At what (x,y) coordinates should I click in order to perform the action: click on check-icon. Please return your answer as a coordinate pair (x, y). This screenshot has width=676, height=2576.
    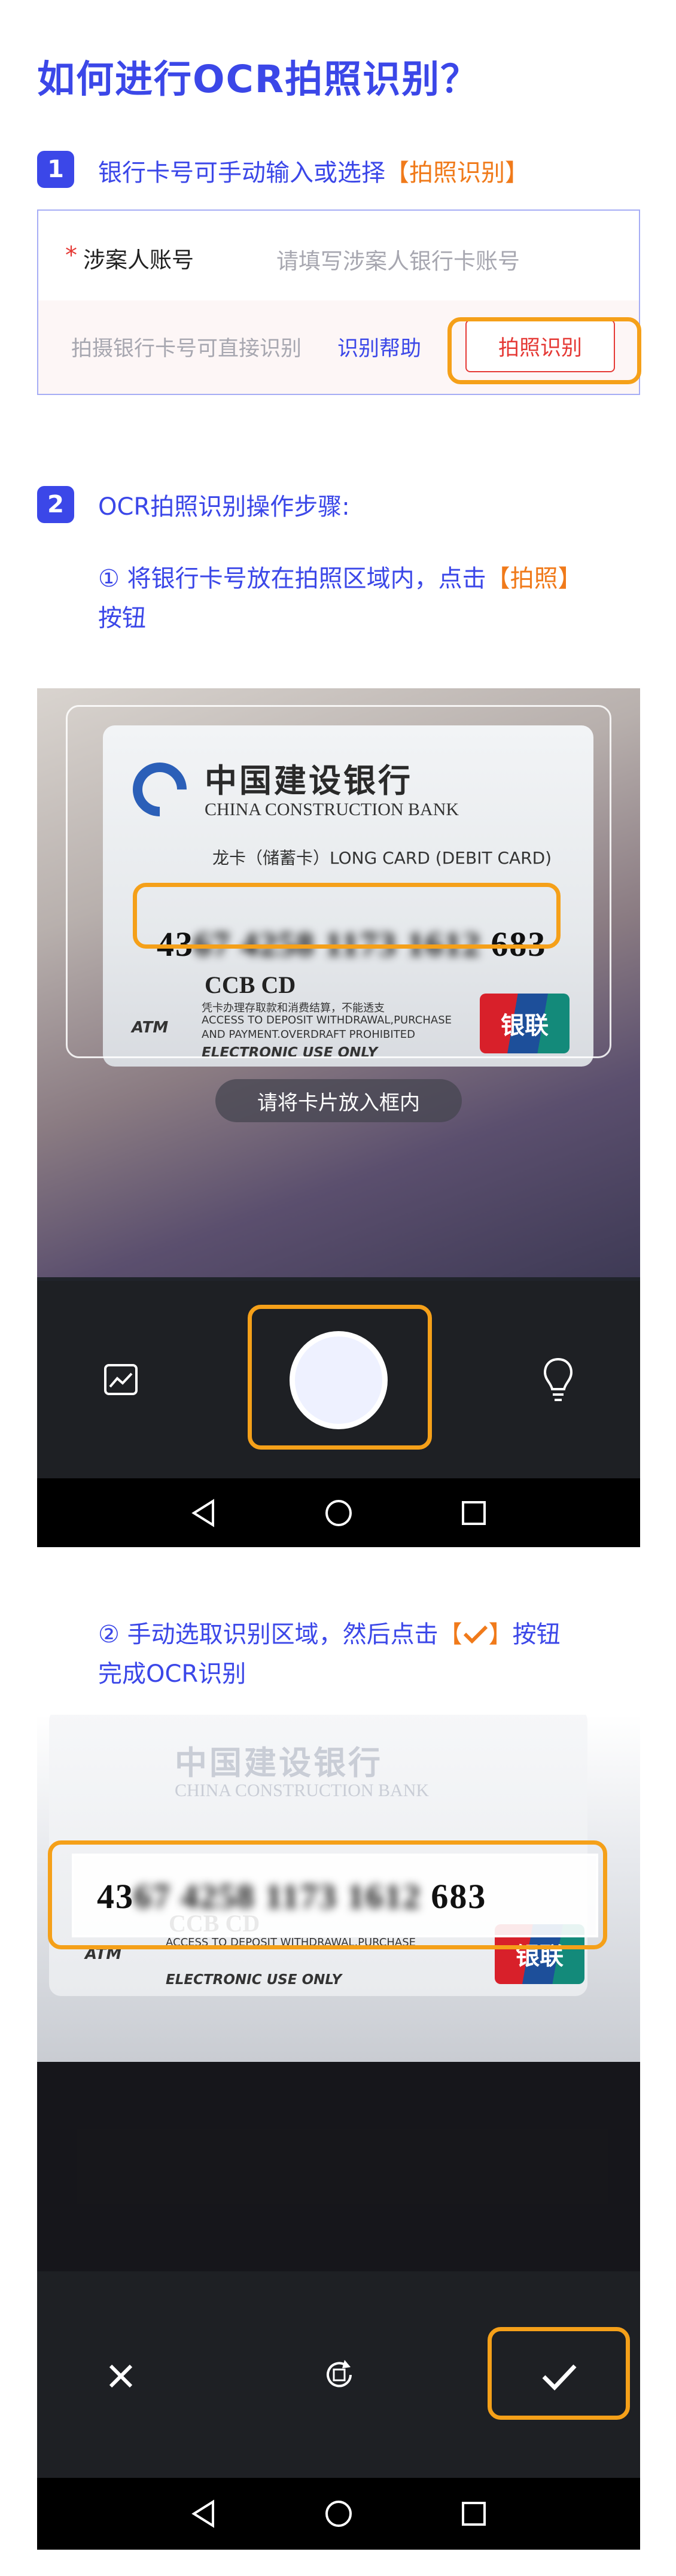
    Looking at the image, I should click on (475, 1634).